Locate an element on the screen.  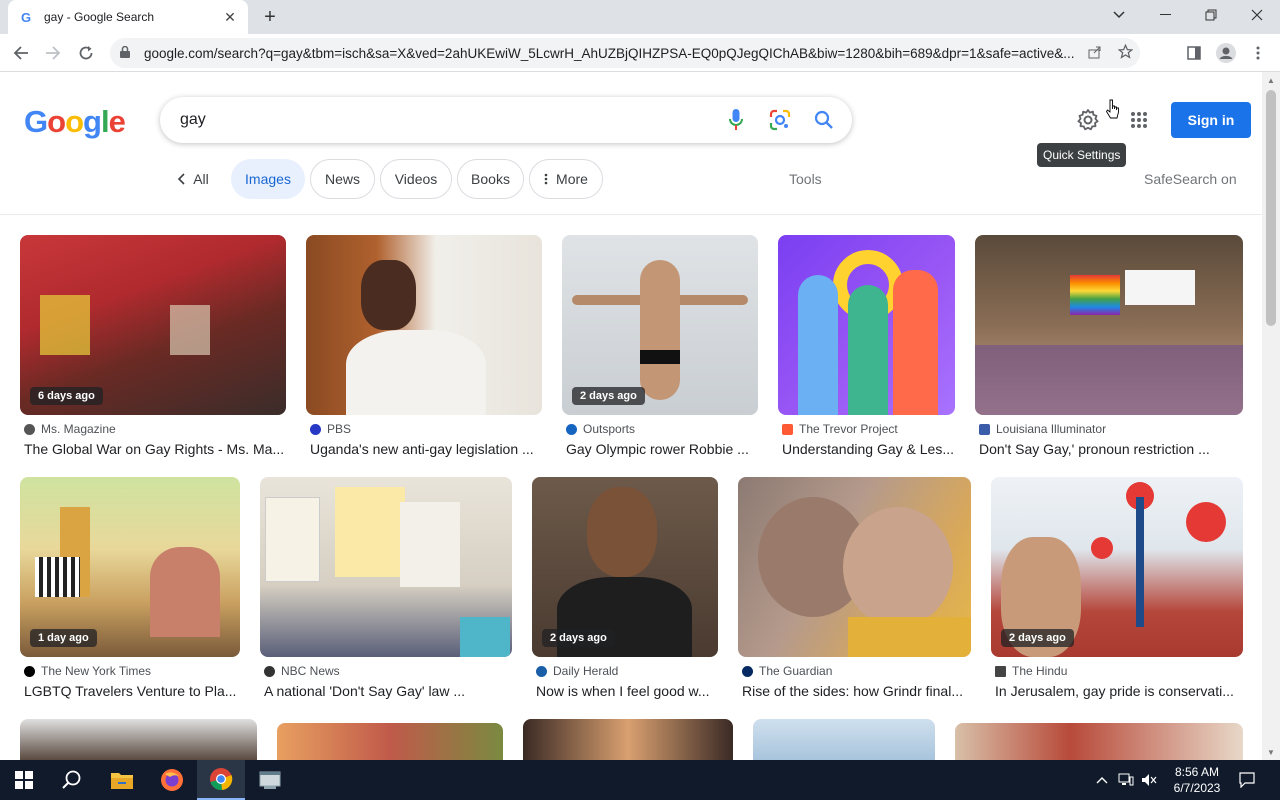
tab-images: Images is located at coordinates (268, 179).